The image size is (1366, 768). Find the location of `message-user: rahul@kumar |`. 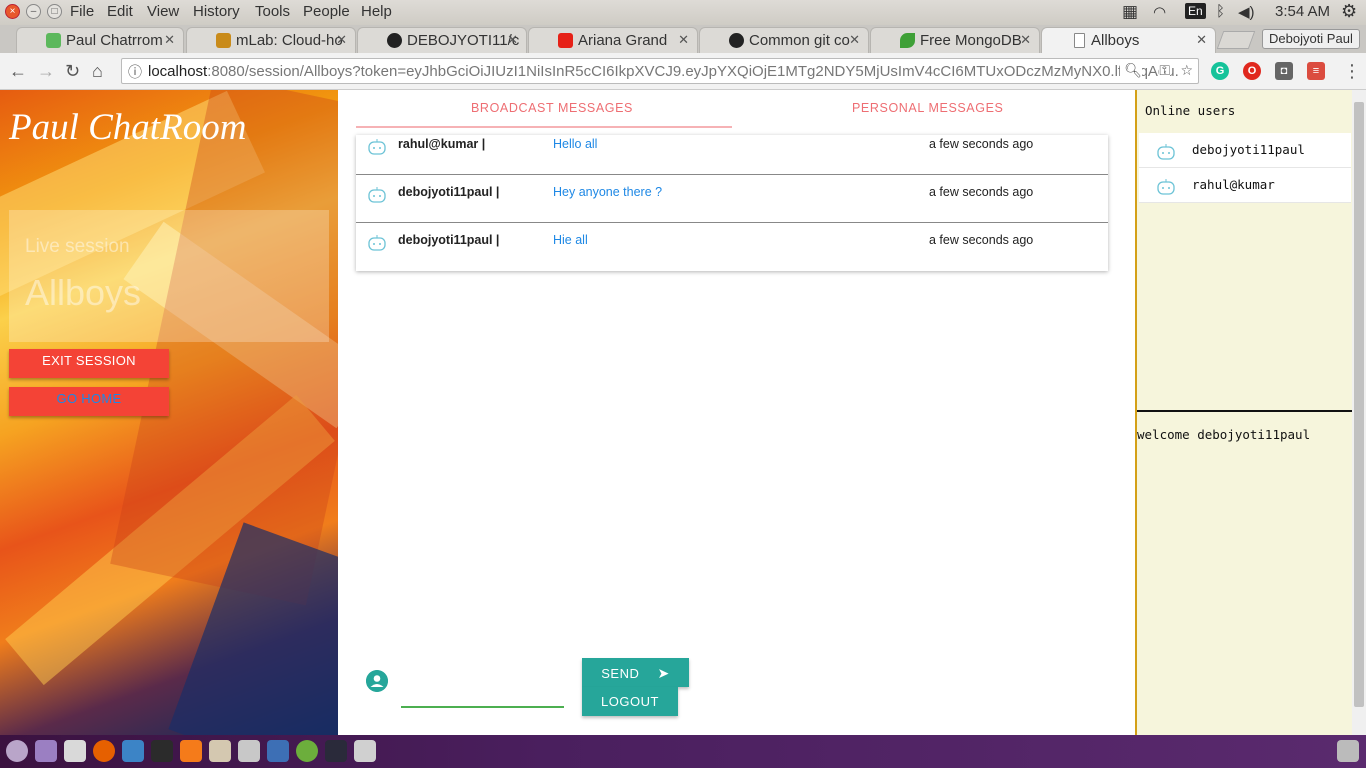

message-user: rahul@kumar | is located at coordinates (442, 144).